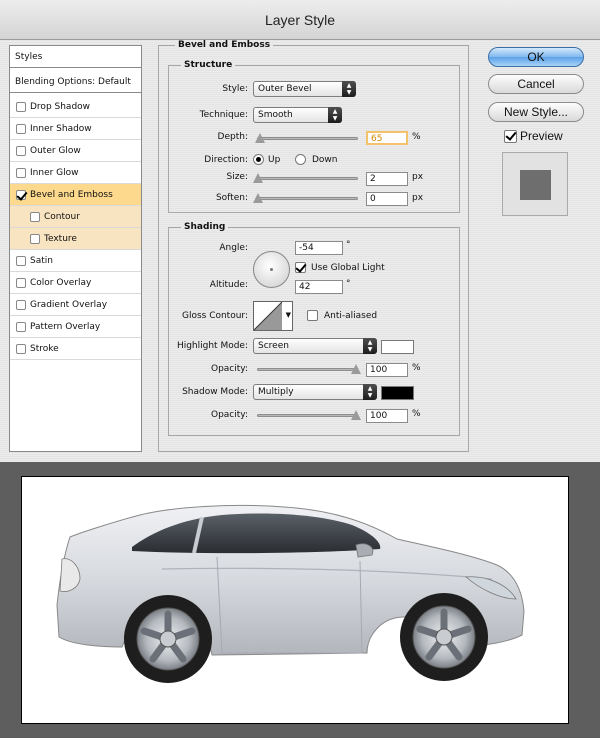 Image resolution: width=600 pixels, height=738 pixels. I want to click on styles-list-item: Stroke, so click(75, 349).